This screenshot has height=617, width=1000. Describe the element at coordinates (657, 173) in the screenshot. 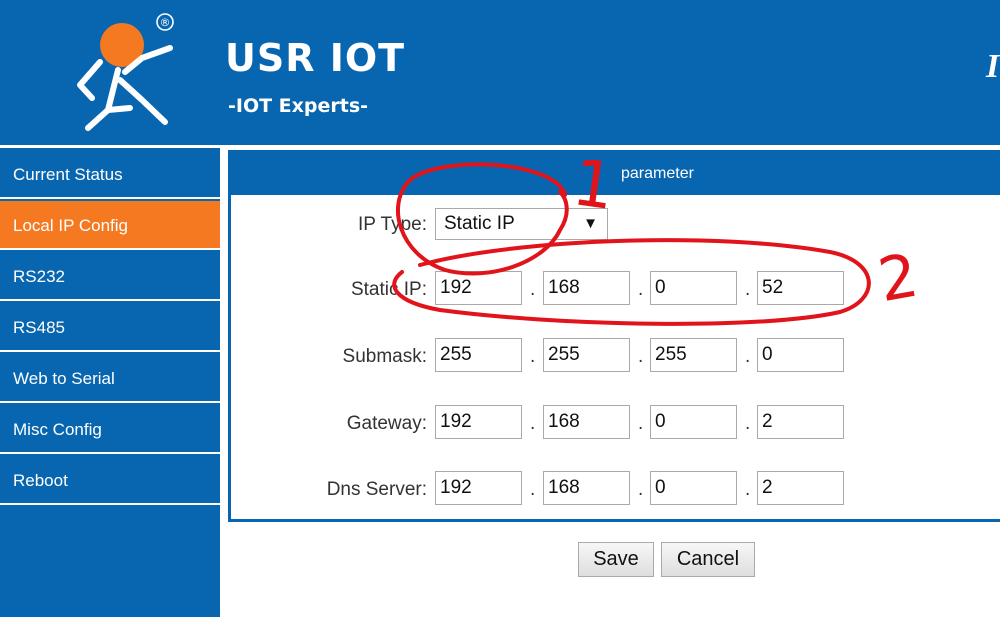

I see `panel-title: parameter` at that location.